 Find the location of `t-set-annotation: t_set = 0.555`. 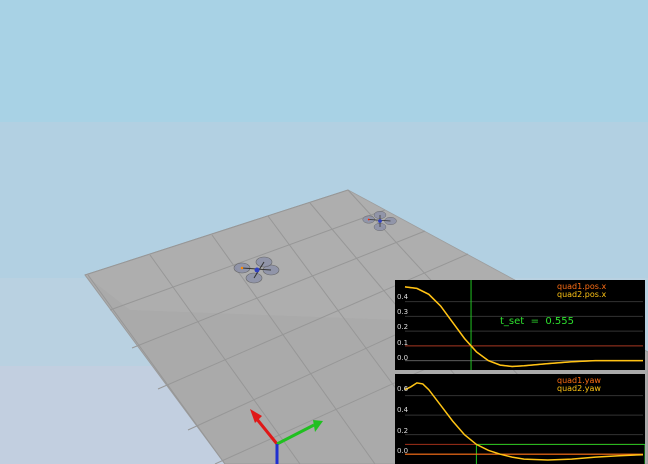

t-set-annotation: t_set = 0.555 is located at coordinates (537, 321).